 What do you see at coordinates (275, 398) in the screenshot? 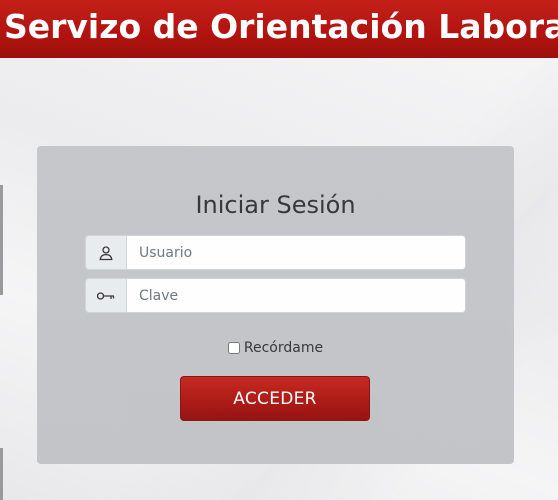
I see `login-button: ACCEDER` at bounding box center [275, 398].